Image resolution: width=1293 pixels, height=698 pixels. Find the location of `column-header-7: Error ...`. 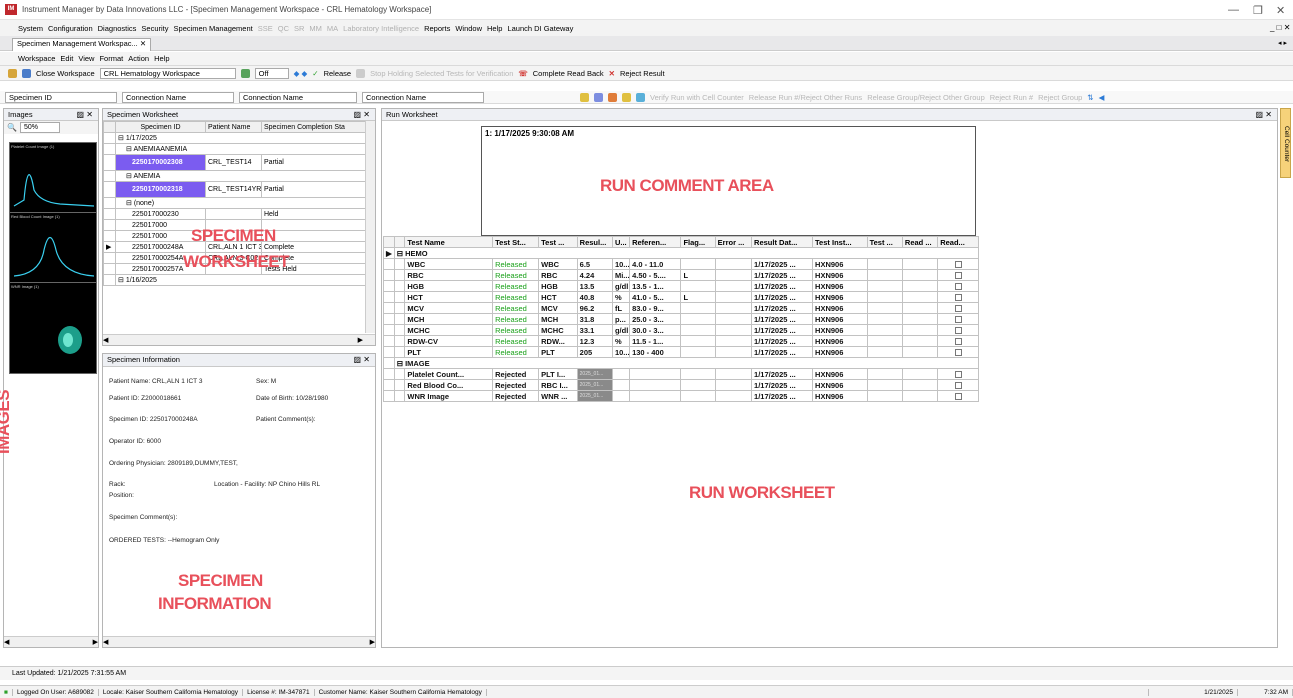

column-header-7: Error ... is located at coordinates (733, 242).